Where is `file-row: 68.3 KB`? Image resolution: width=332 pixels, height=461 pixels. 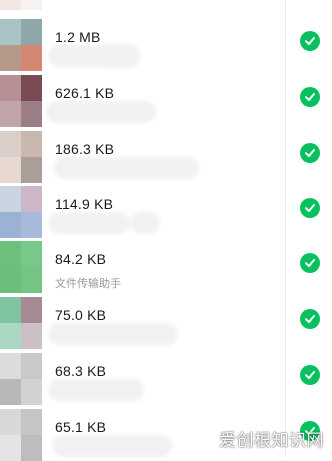
file-row: 68.3 KB is located at coordinates (166, 379).